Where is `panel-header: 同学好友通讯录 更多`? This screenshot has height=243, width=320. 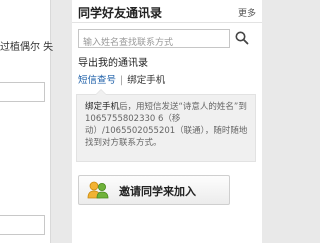 panel-header: 同学好友通讯录 更多 is located at coordinates (167, 11).